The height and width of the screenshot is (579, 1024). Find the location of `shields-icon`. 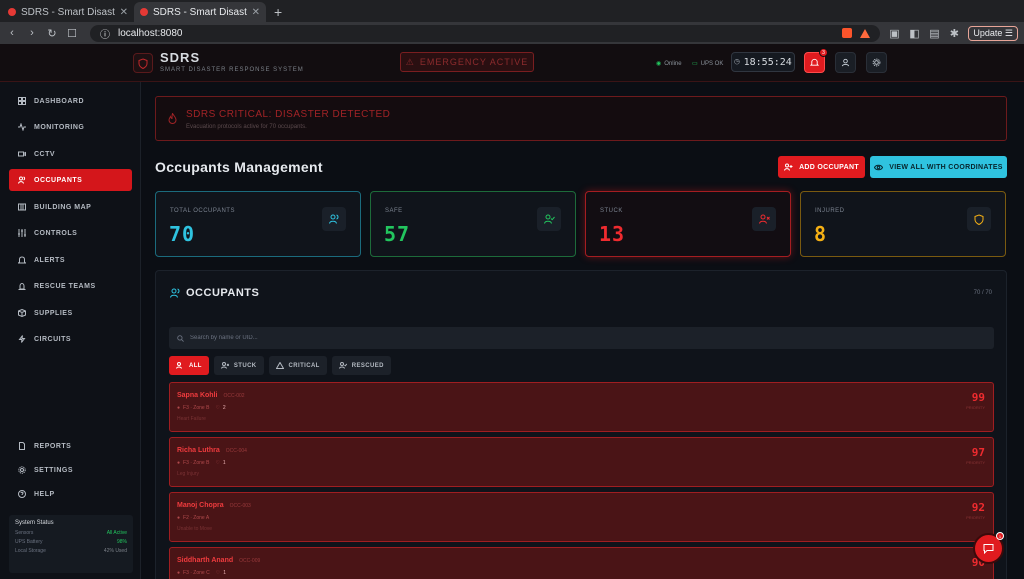

shields-icon is located at coordinates (847, 33).